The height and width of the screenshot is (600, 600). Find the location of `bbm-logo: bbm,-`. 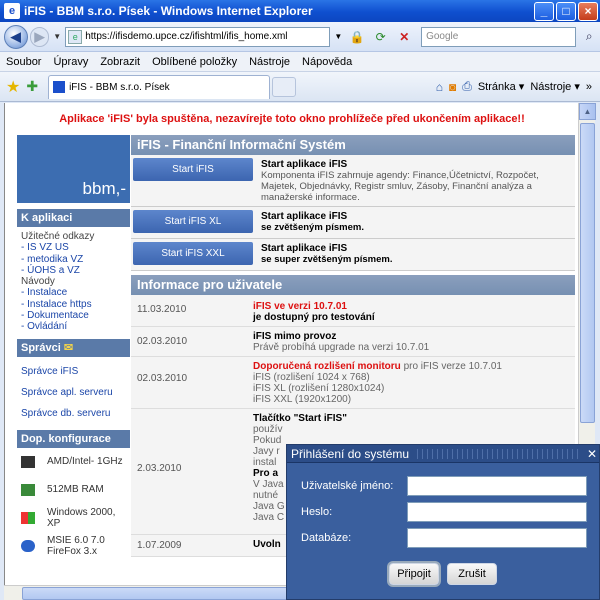

bbm-logo: bbm,- is located at coordinates (73, 169).